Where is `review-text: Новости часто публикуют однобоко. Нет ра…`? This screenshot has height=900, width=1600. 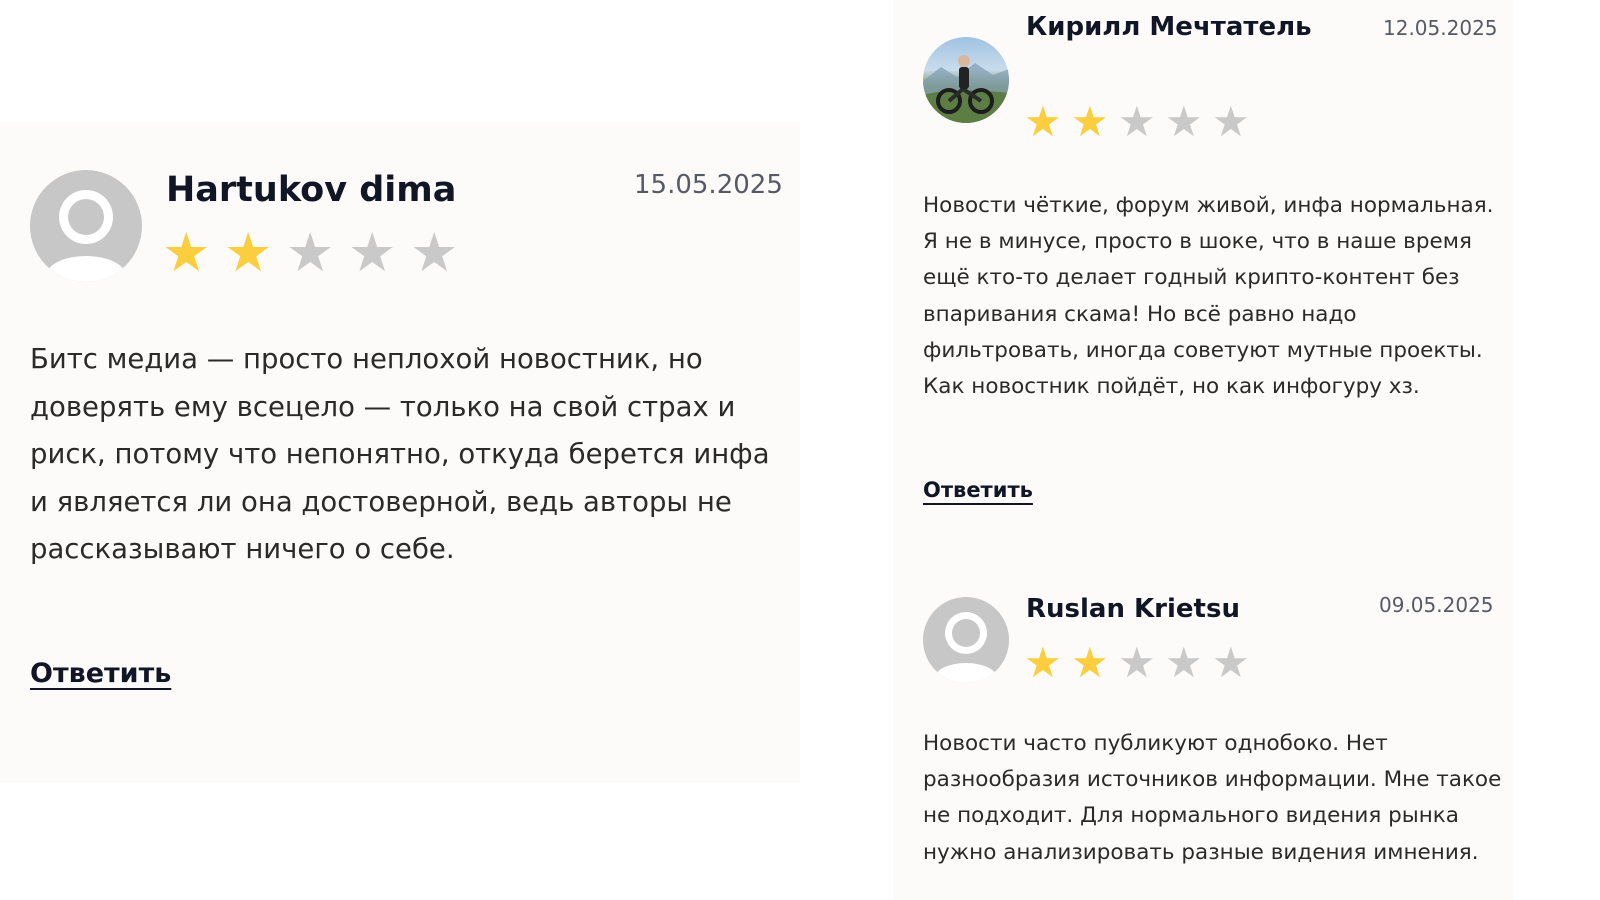 review-text: Новости часто публикуют однобоко. Нет ра… is located at coordinates (1212, 798).